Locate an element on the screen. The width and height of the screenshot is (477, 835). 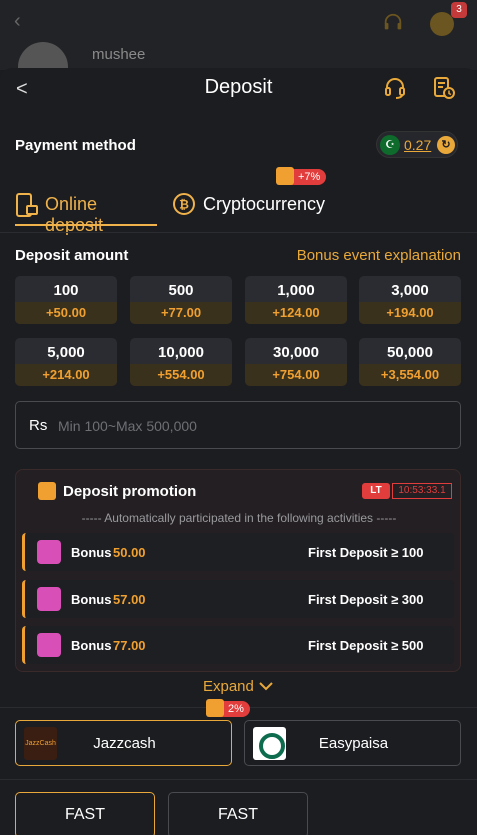
bonus-value: 50.00 is located at coordinates (129, 552).